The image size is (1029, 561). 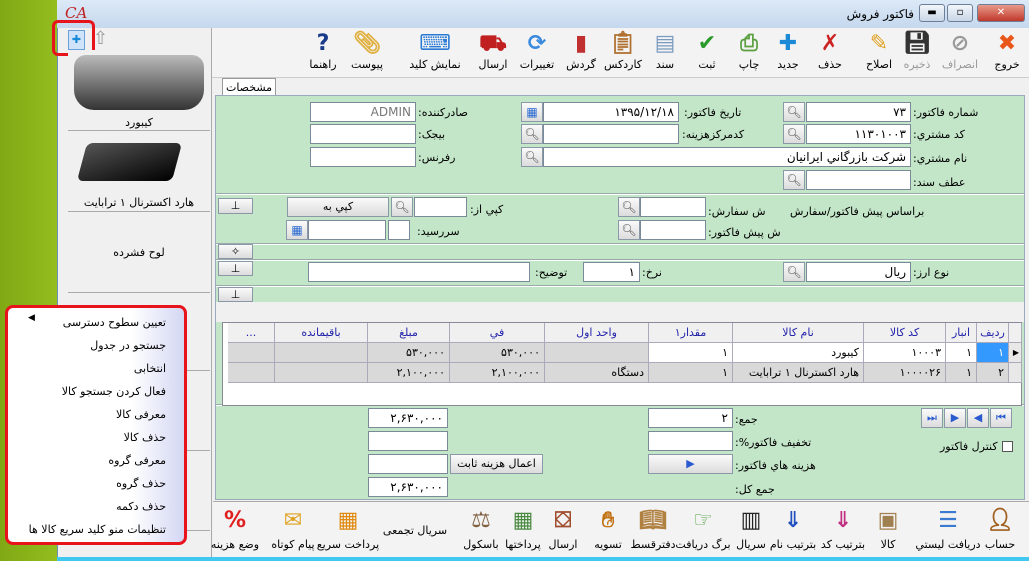 I want to click on due-date-input, so click(x=347, y=230).